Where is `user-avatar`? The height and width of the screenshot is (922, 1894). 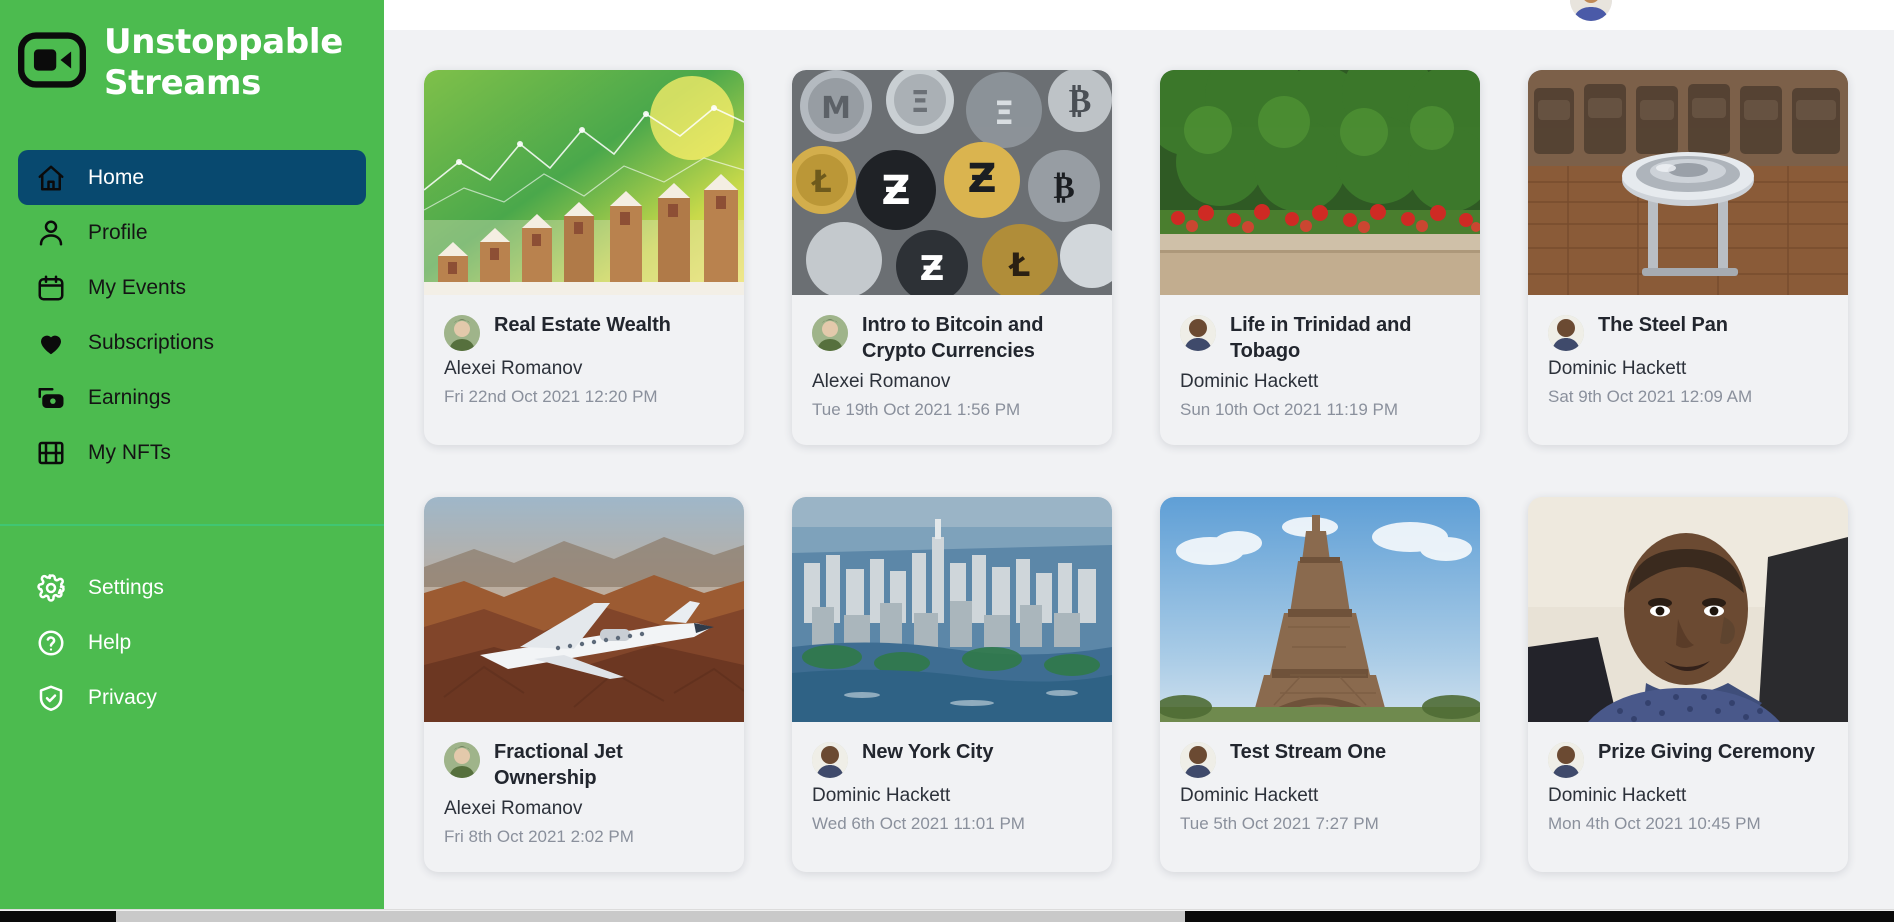
user-avatar is located at coordinates (1591, 10).